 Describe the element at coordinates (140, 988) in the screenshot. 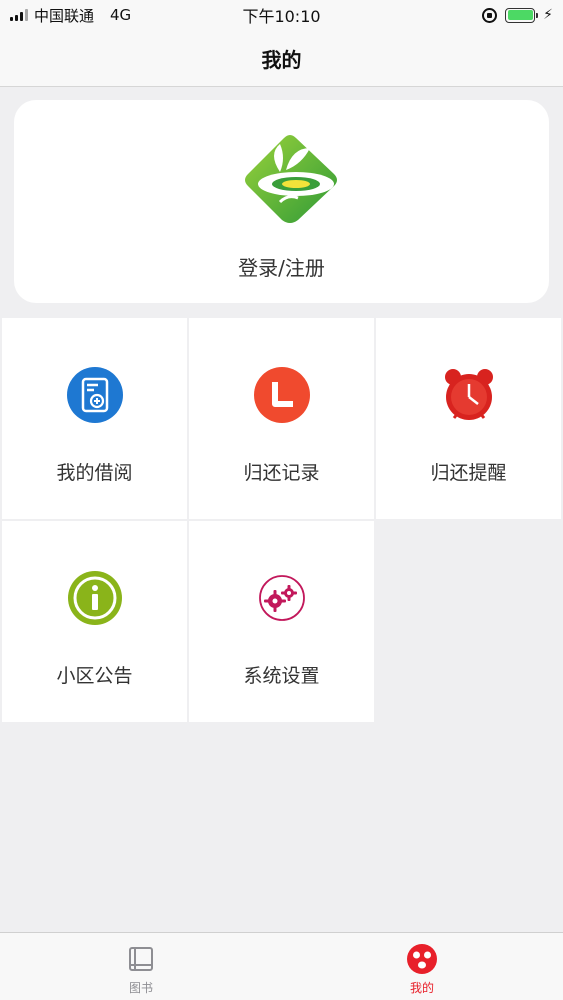

I see `tab-label: 图书` at that location.